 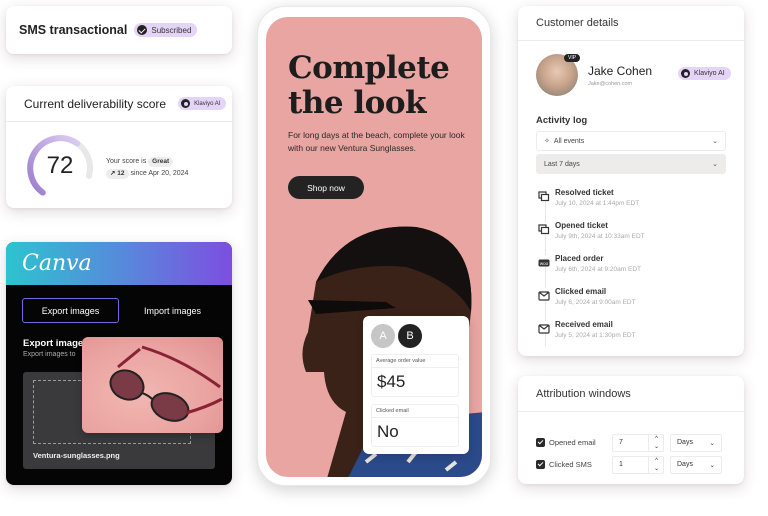 I want to click on trend-up-icon: ↗, so click(x=113, y=173).